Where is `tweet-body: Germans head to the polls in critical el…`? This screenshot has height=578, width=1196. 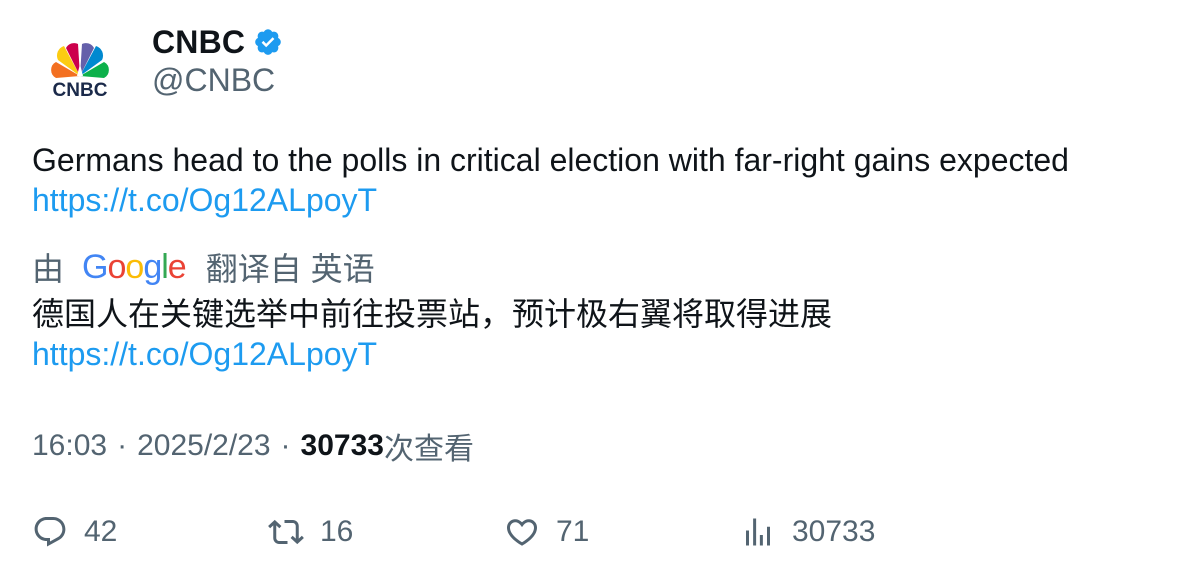
tweet-body: Germans head to the polls in critical el… is located at coordinates (550, 160).